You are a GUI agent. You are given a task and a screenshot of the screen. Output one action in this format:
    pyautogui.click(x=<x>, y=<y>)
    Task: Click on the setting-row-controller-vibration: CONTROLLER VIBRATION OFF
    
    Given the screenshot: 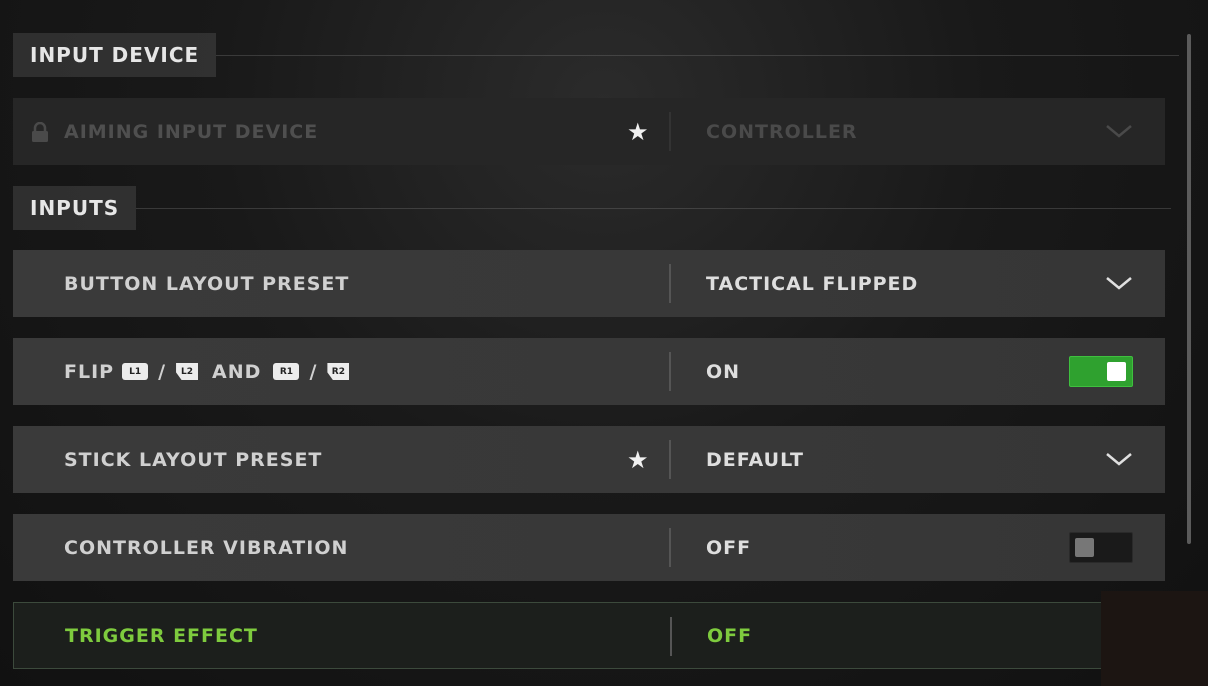 What is the action you would take?
    pyautogui.click(x=589, y=547)
    